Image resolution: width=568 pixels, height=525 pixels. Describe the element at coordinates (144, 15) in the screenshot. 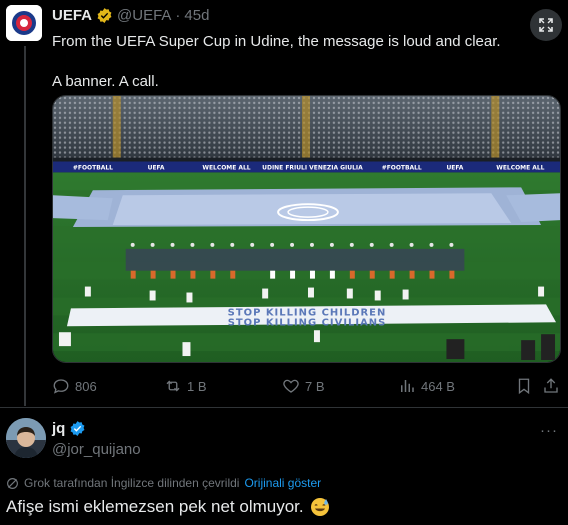

I see `author-handle: @UEFA` at that location.